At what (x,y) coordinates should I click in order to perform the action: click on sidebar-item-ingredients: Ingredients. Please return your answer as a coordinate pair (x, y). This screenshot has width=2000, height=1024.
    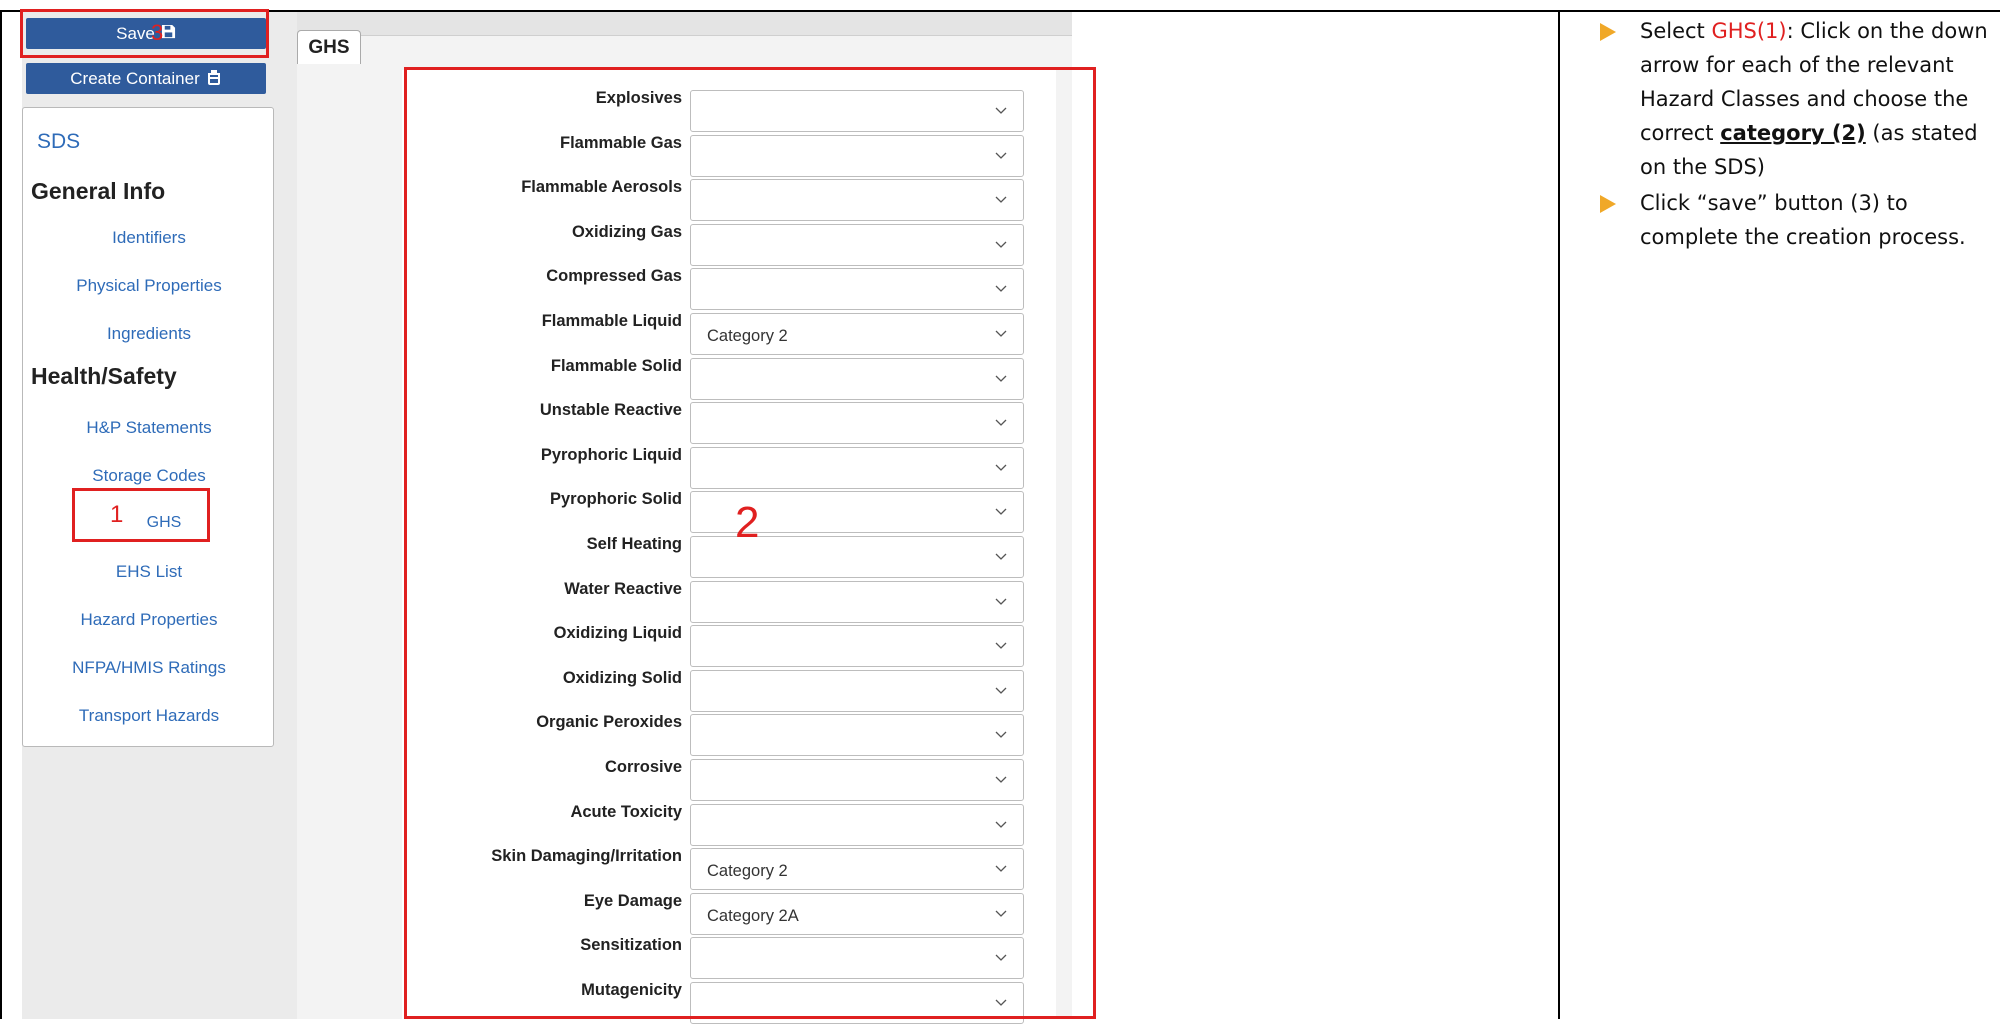
    Looking at the image, I should click on (149, 334).